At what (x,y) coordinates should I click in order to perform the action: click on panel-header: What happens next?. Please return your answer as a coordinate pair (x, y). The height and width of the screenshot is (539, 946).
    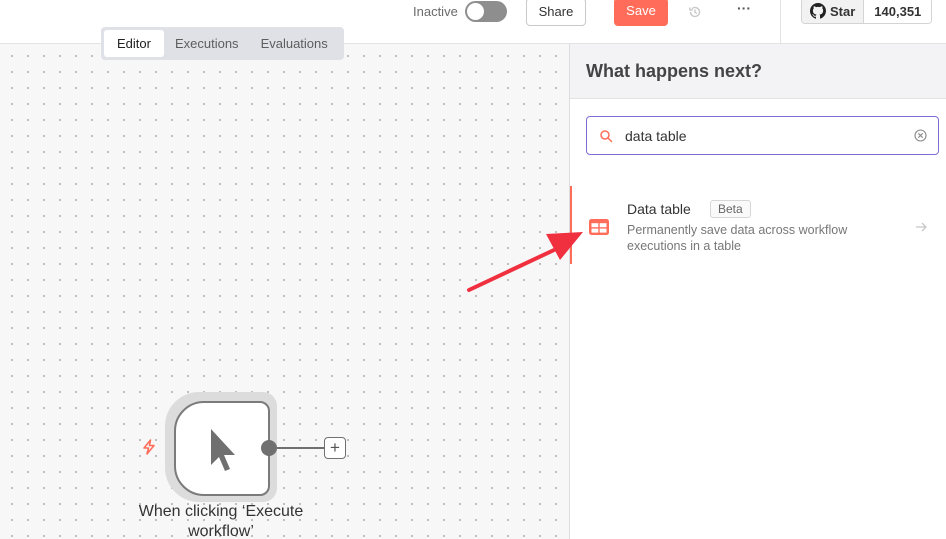
    Looking at the image, I should click on (758, 71).